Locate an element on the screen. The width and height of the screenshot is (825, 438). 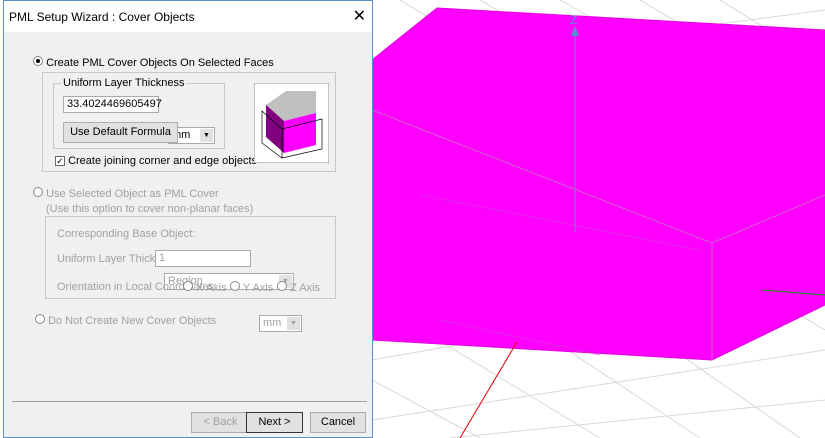
radio-z-axis: Z Axis is located at coordinates (298, 287).